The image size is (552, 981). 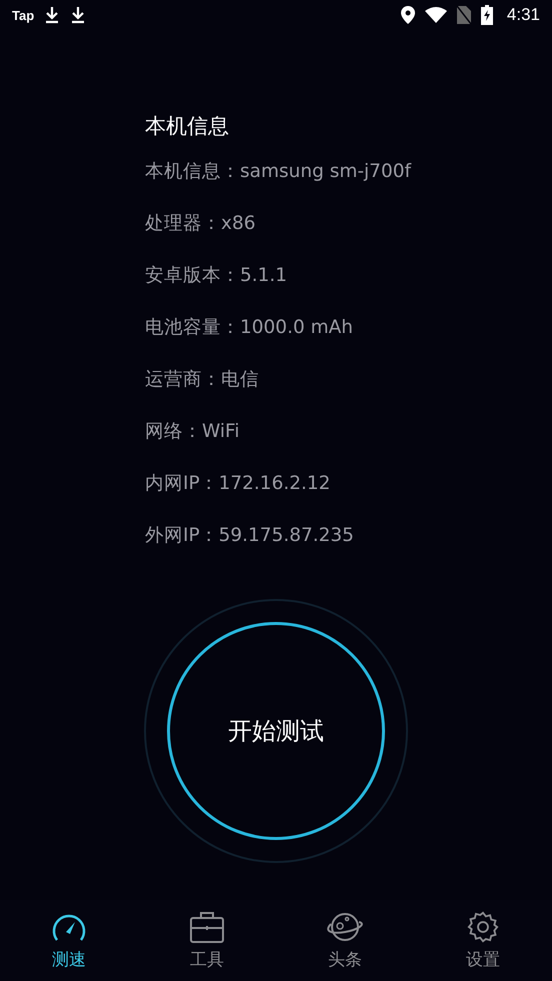 I want to click on no-sim-icon, so click(x=463, y=15).